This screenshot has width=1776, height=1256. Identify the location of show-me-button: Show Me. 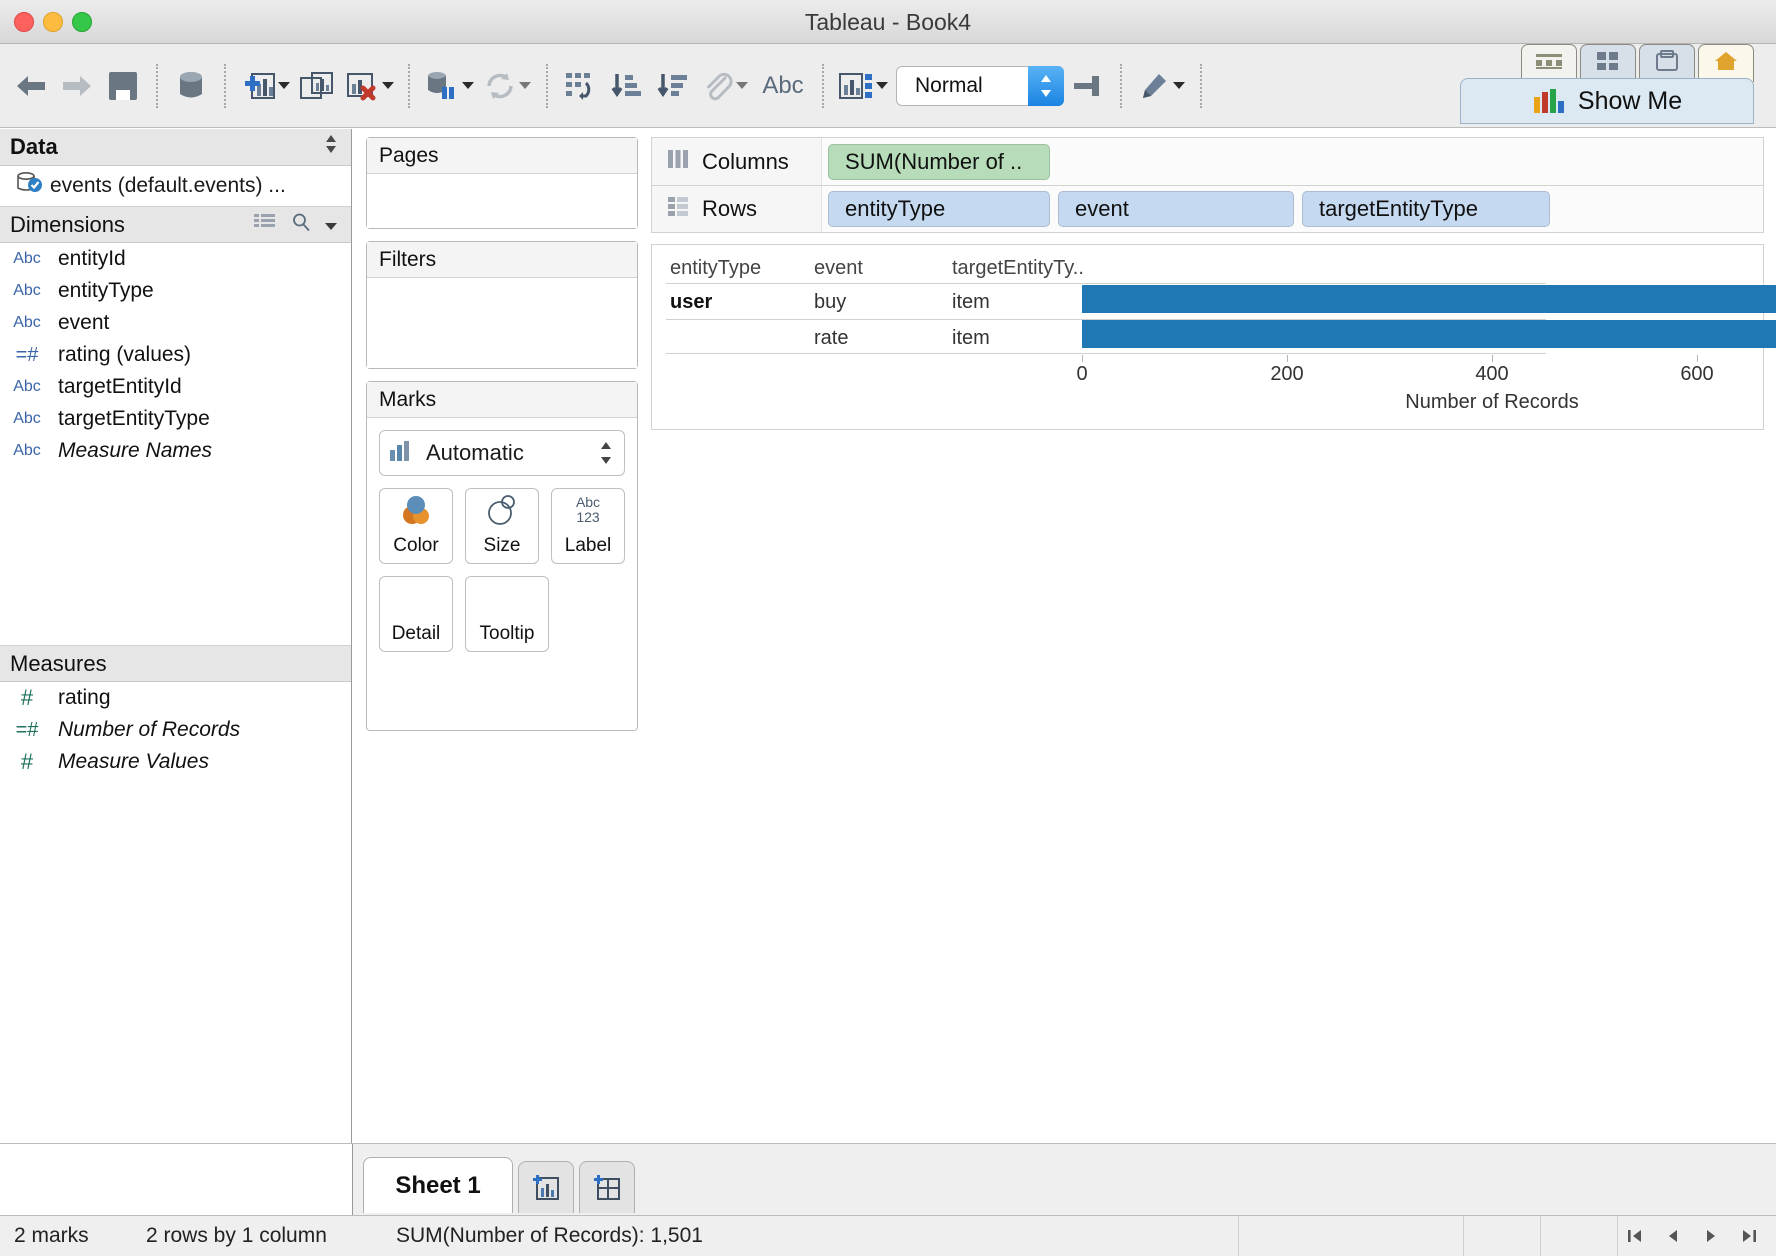
(1607, 101).